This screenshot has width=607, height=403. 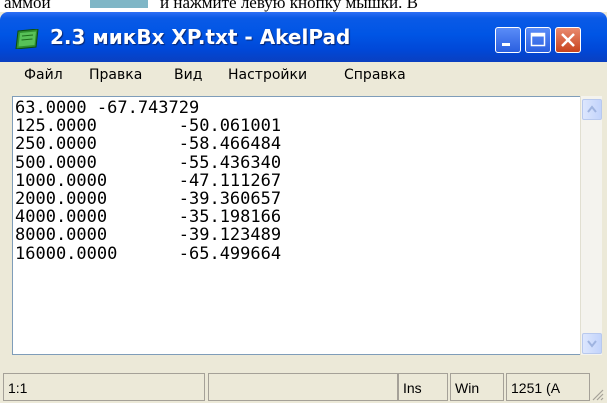 I want to click on status-insert-mode: Ins, so click(x=423, y=387).